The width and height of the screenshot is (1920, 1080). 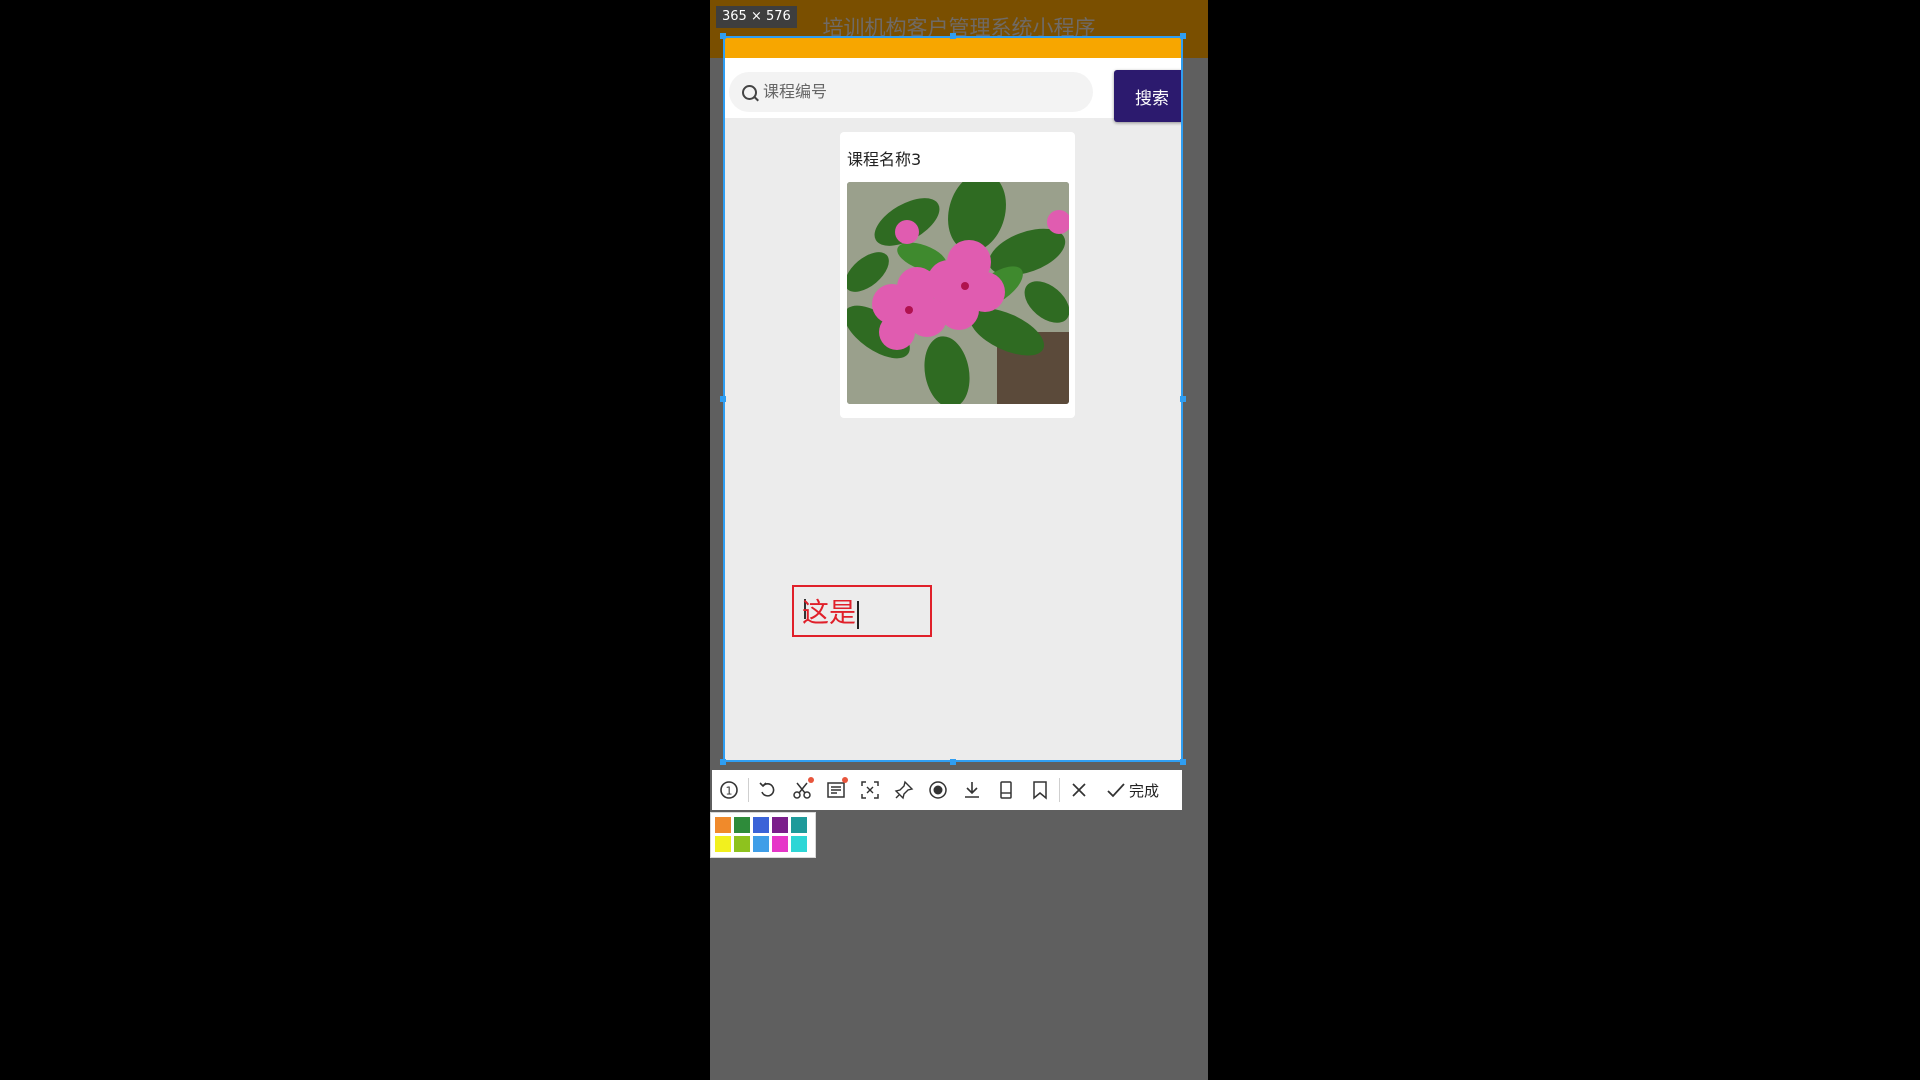 What do you see at coordinates (723, 762) in the screenshot?
I see `resize-handle-sw` at bounding box center [723, 762].